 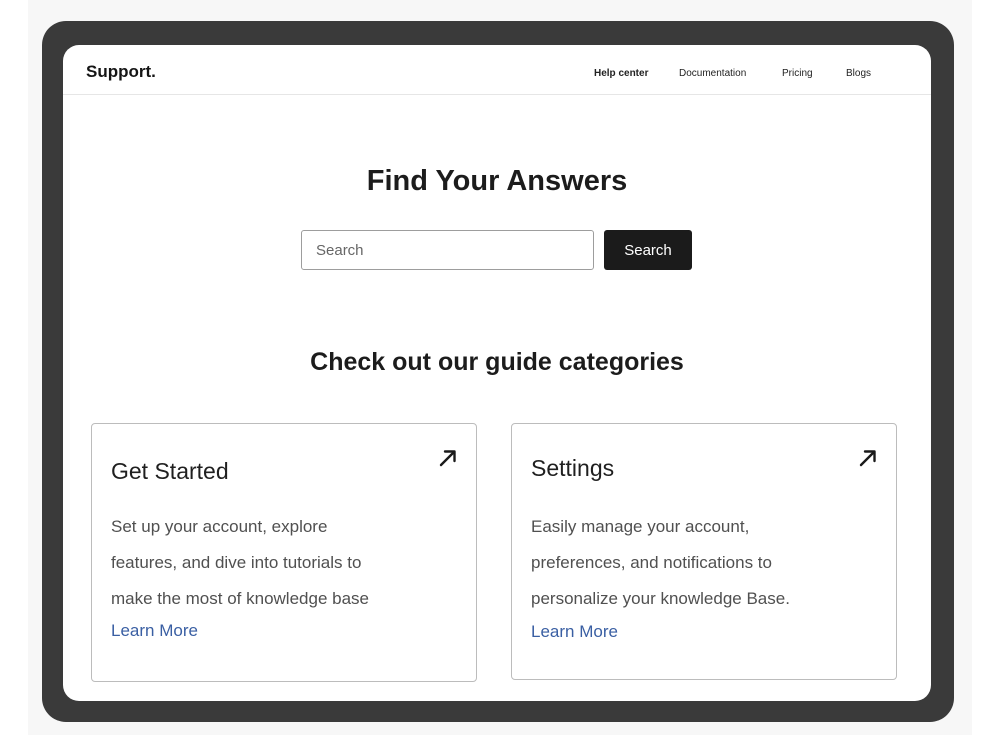 What do you see at coordinates (497, 181) in the screenshot?
I see `hero-title: Find Your Answers` at bounding box center [497, 181].